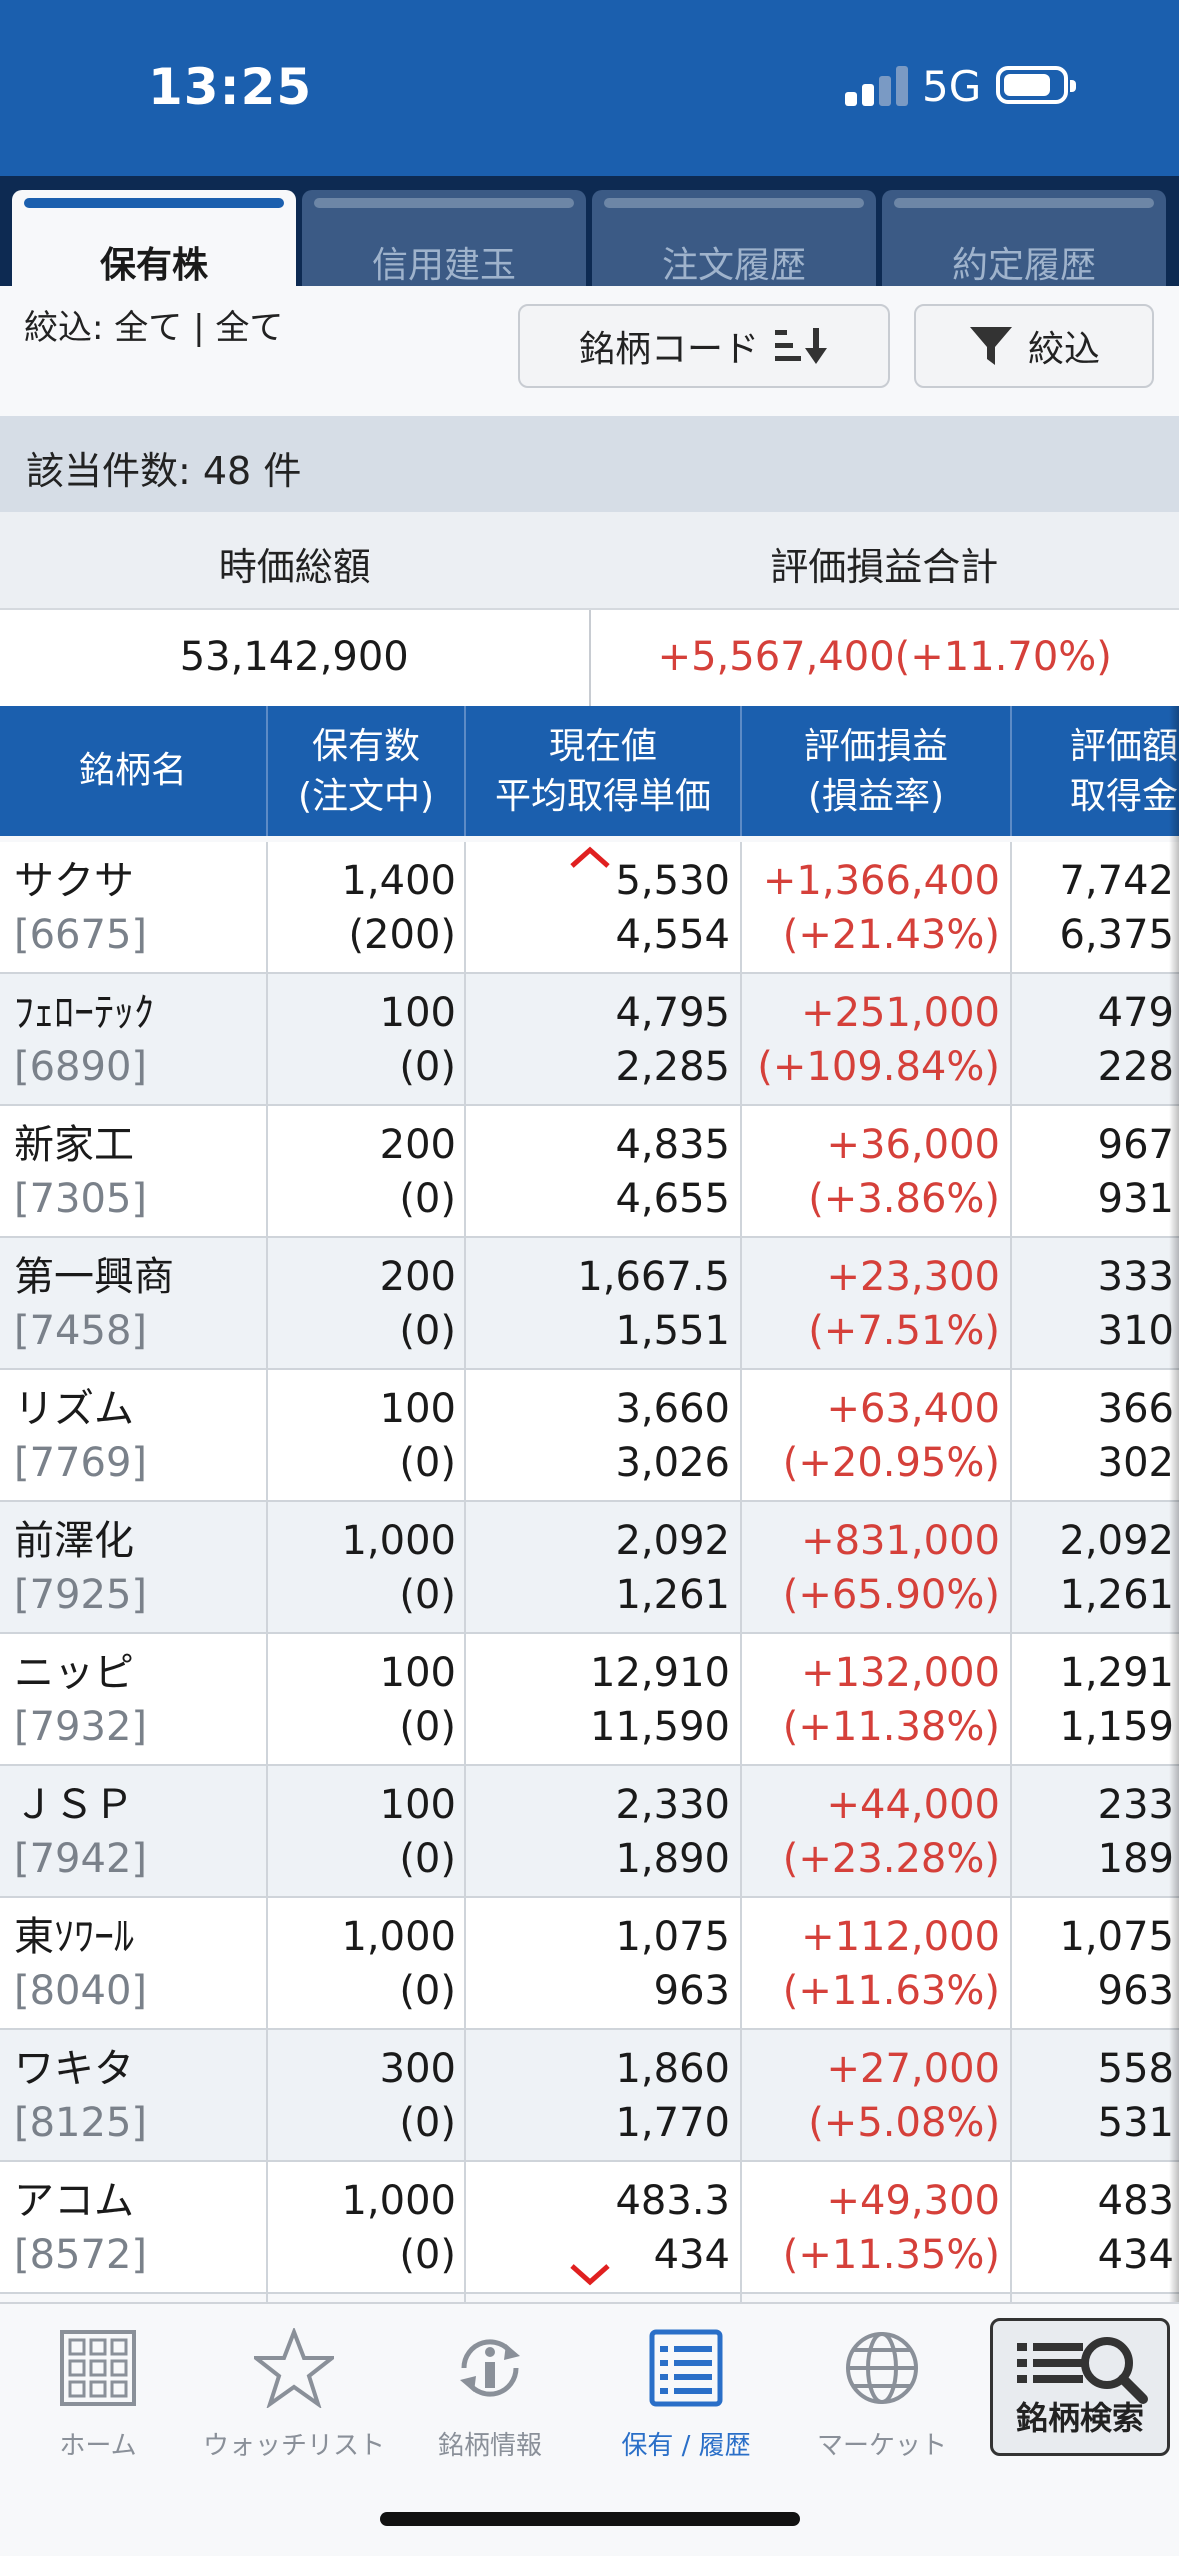 This screenshot has height=2556, width=1179. I want to click on cell-value-secondary: 434, so click(1135, 2255).